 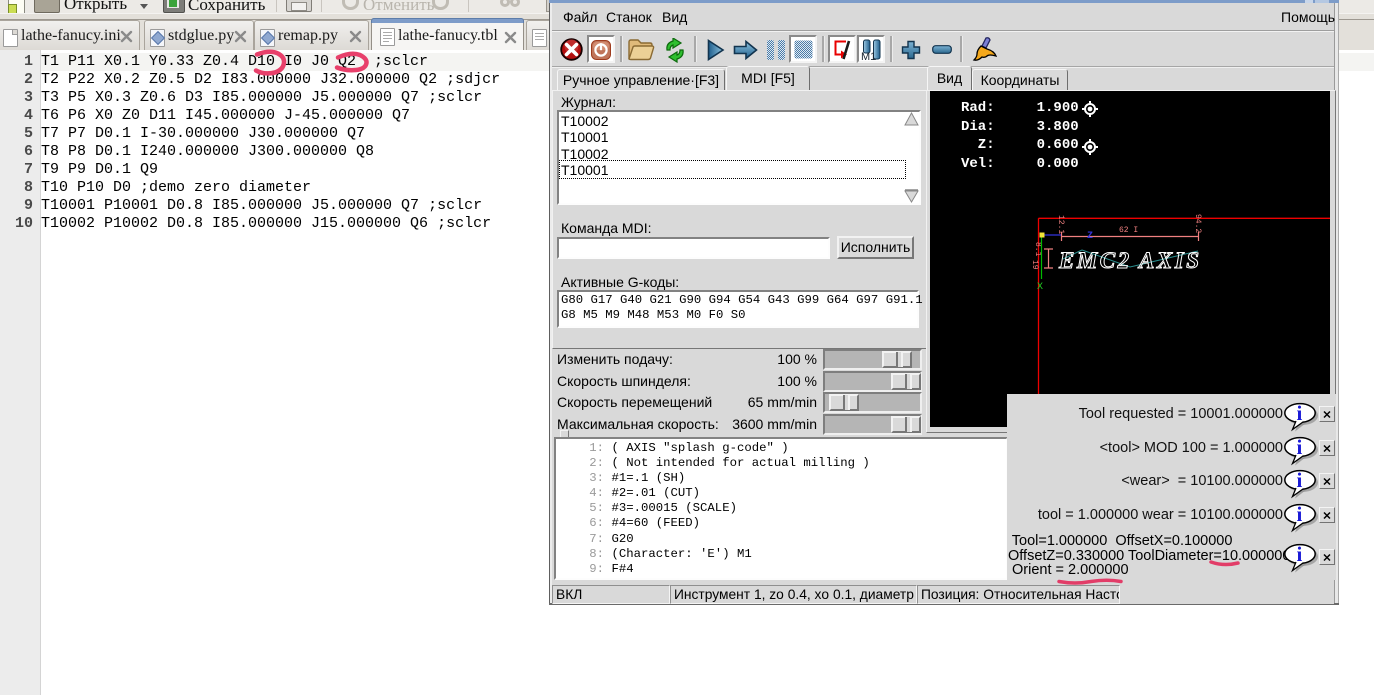 I want to click on svg-text: X, so click(x=1040, y=287).